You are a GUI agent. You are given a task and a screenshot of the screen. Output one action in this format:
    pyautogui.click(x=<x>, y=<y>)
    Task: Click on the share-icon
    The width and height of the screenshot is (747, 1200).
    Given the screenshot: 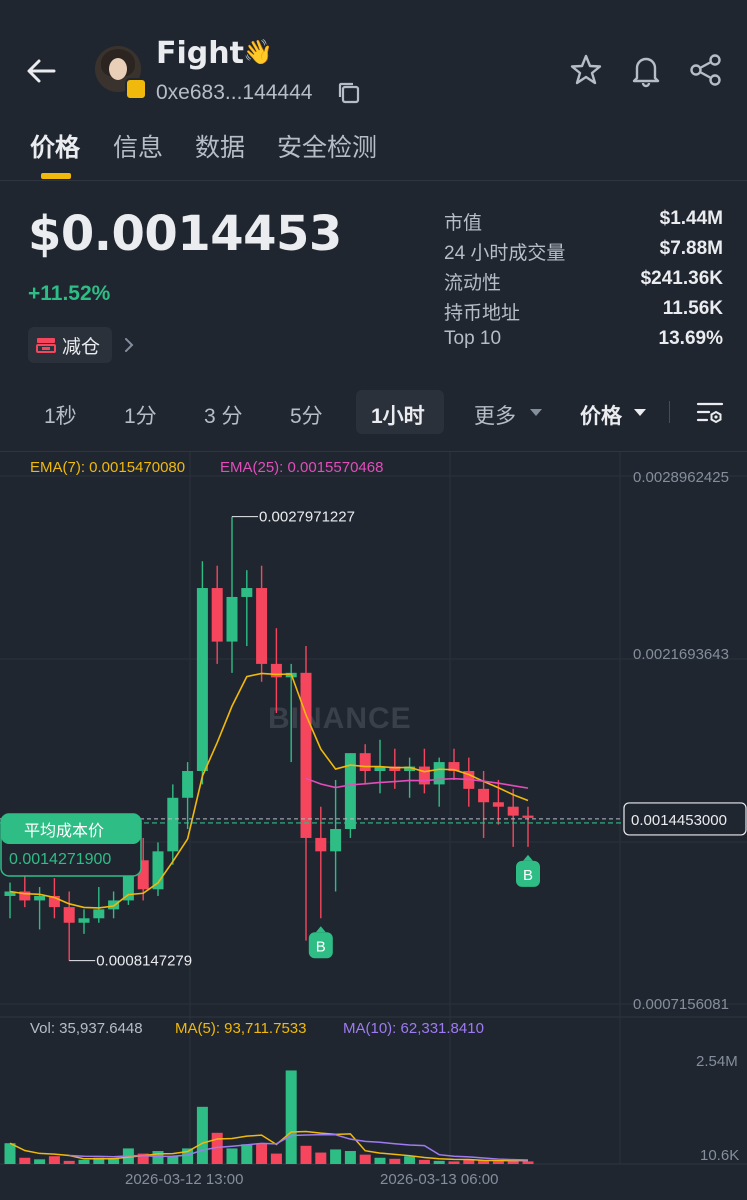 What is the action you would take?
    pyautogui.click(x=706, y=70)
    